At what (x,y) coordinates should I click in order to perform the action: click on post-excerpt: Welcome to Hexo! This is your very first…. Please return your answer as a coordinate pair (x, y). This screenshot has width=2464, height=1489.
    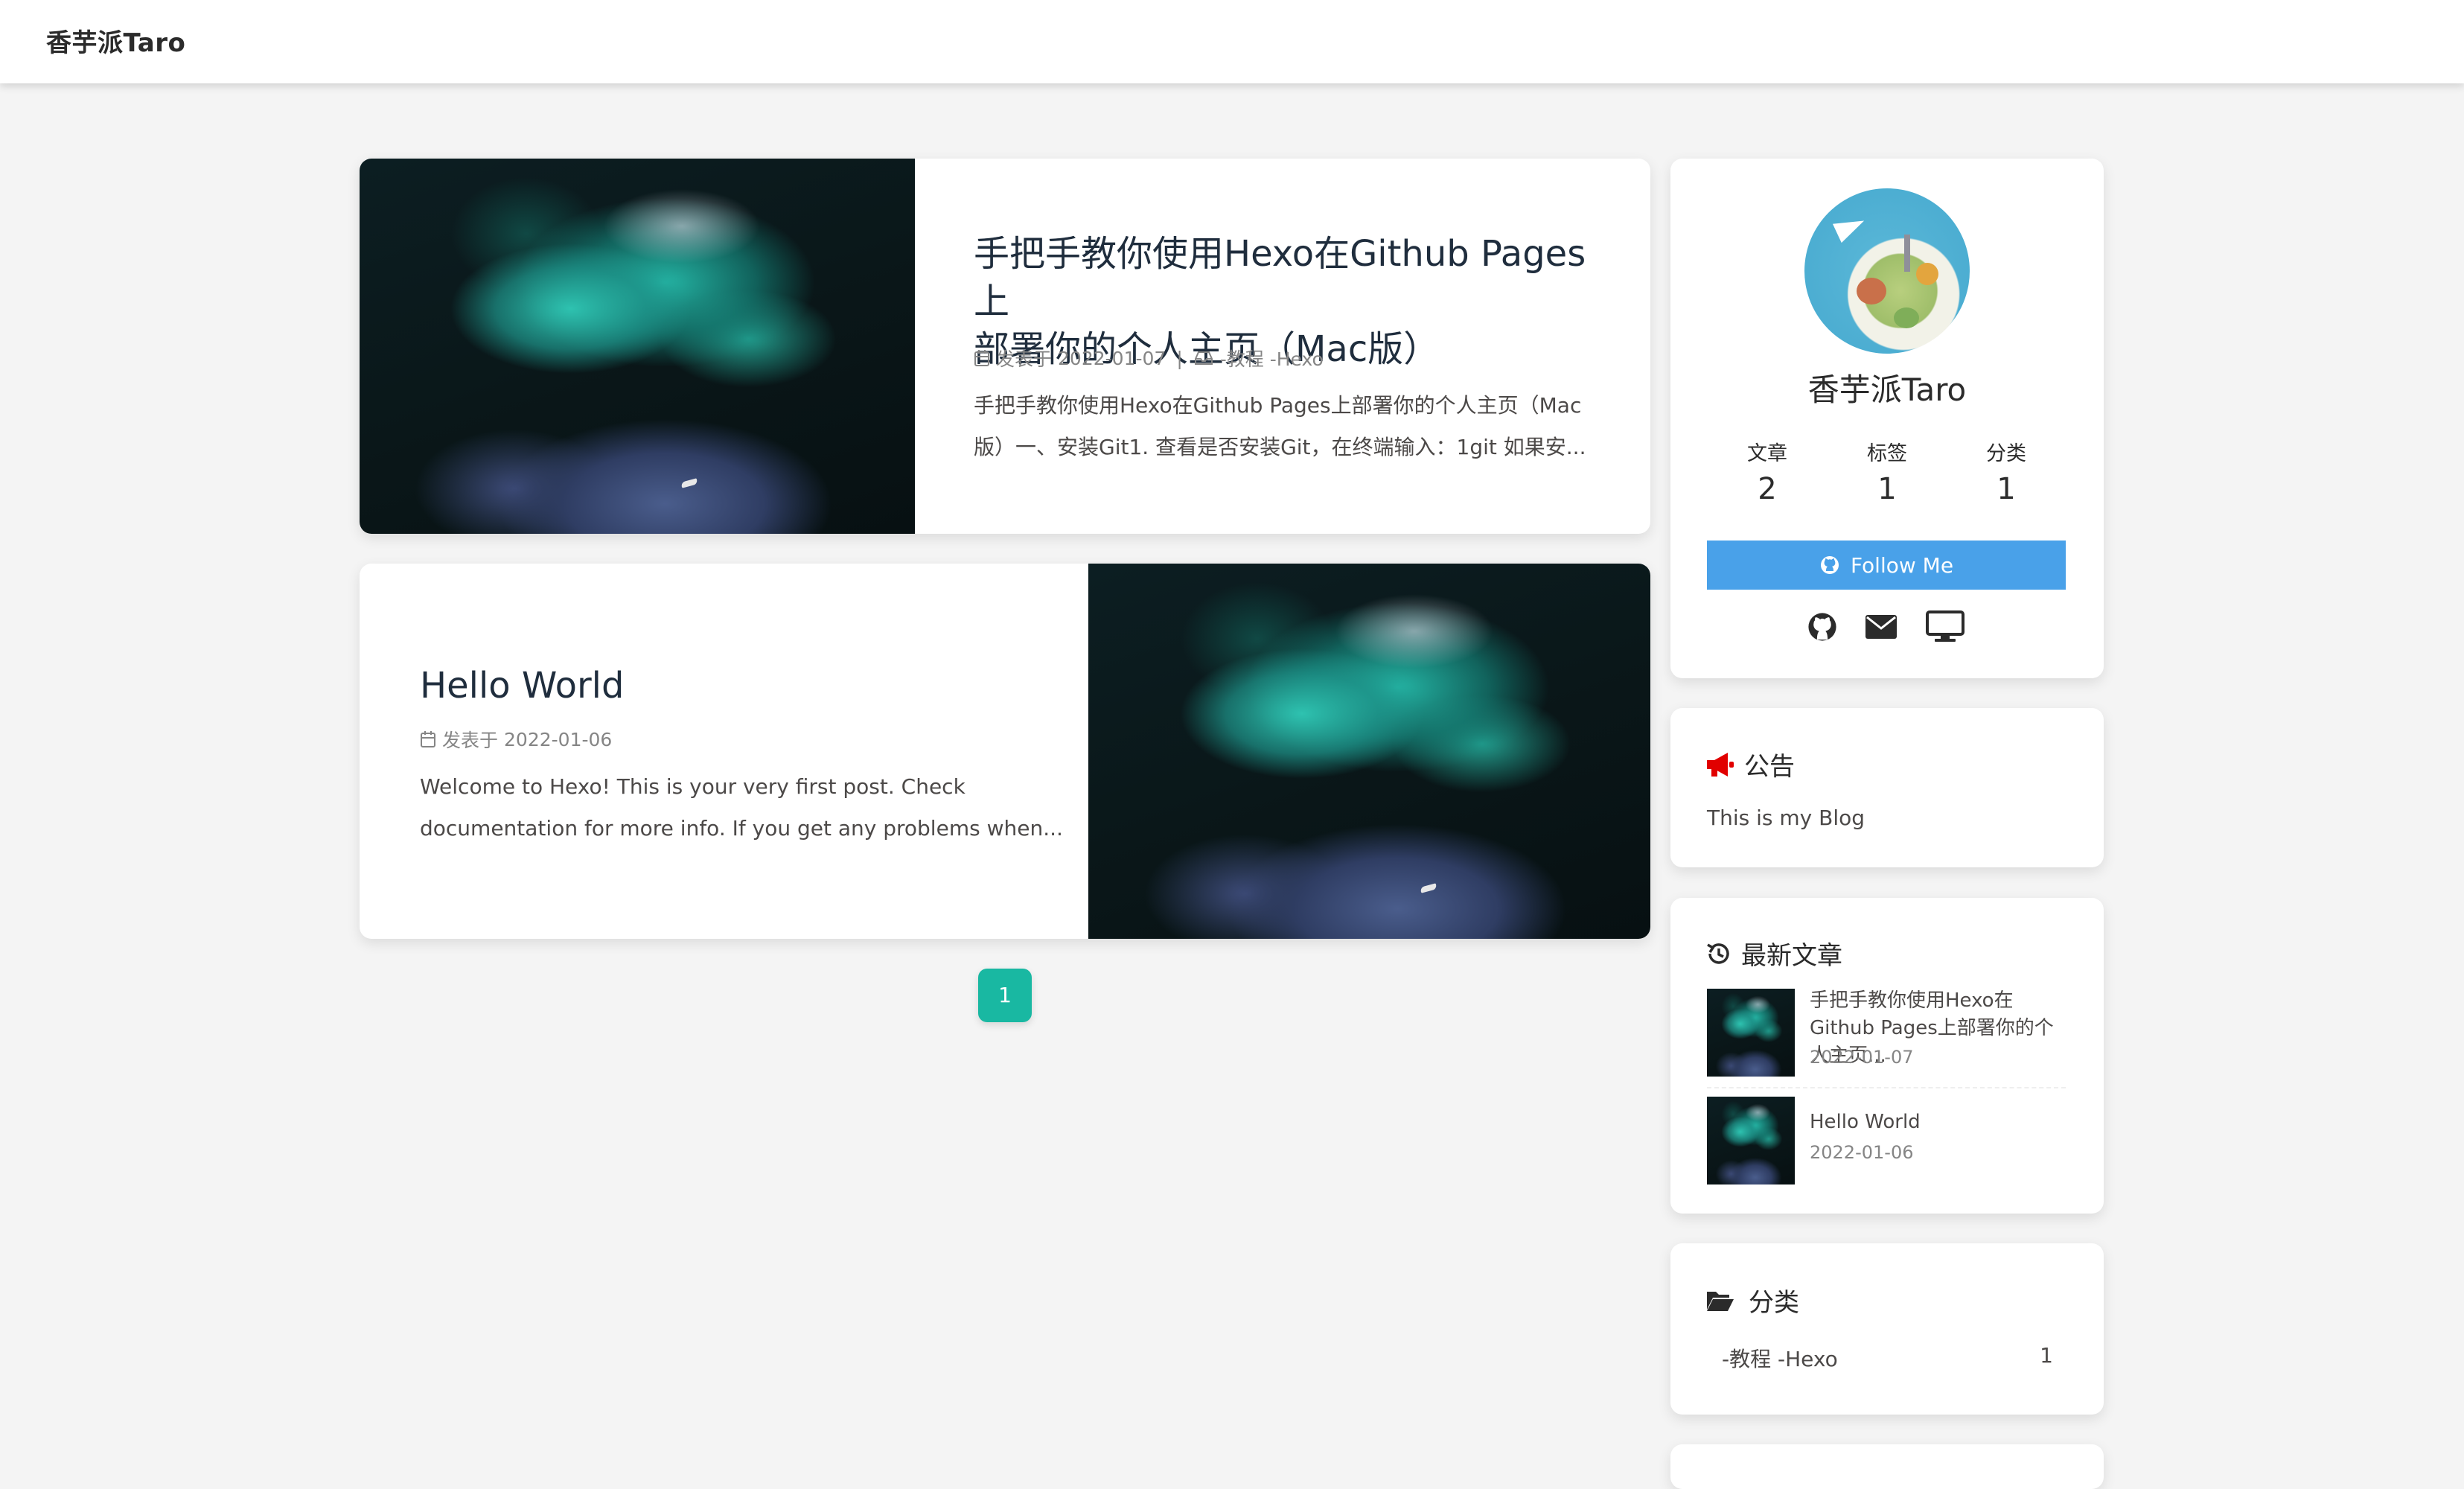
    Looking at the image, I should click on (755, 807).